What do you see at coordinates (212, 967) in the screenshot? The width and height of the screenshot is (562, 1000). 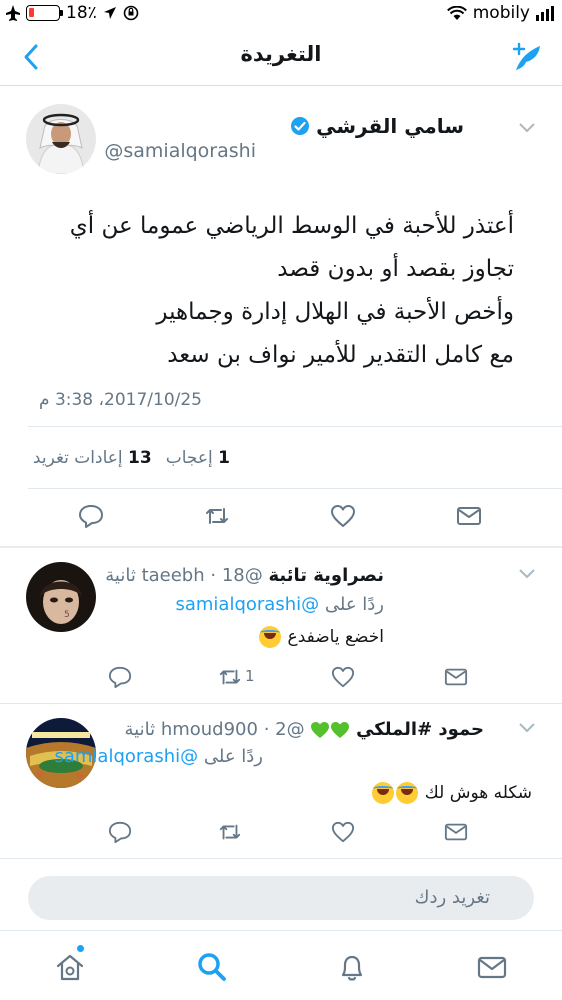 I see `search-icon` at bounding box center [212, 967].